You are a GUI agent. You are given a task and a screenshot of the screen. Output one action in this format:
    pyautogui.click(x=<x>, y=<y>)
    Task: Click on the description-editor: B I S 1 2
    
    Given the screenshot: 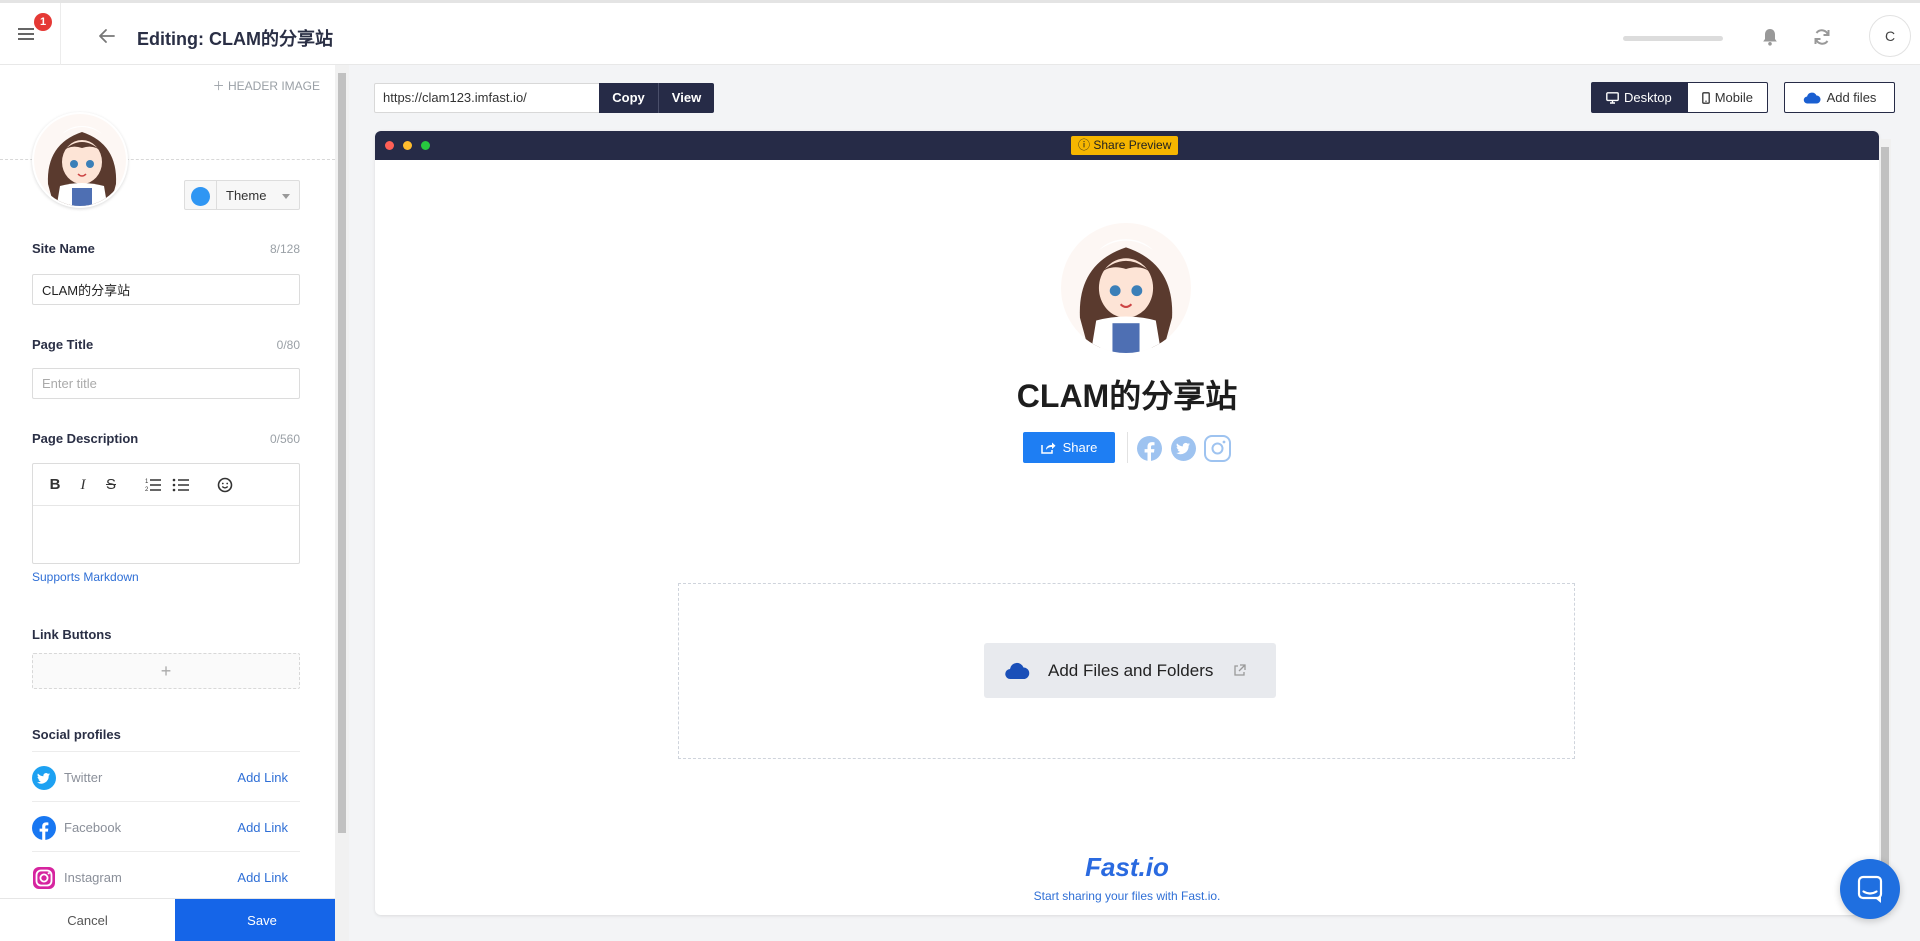 What is the action you would take?
    pyautogui.click(x=166, y=513)
    